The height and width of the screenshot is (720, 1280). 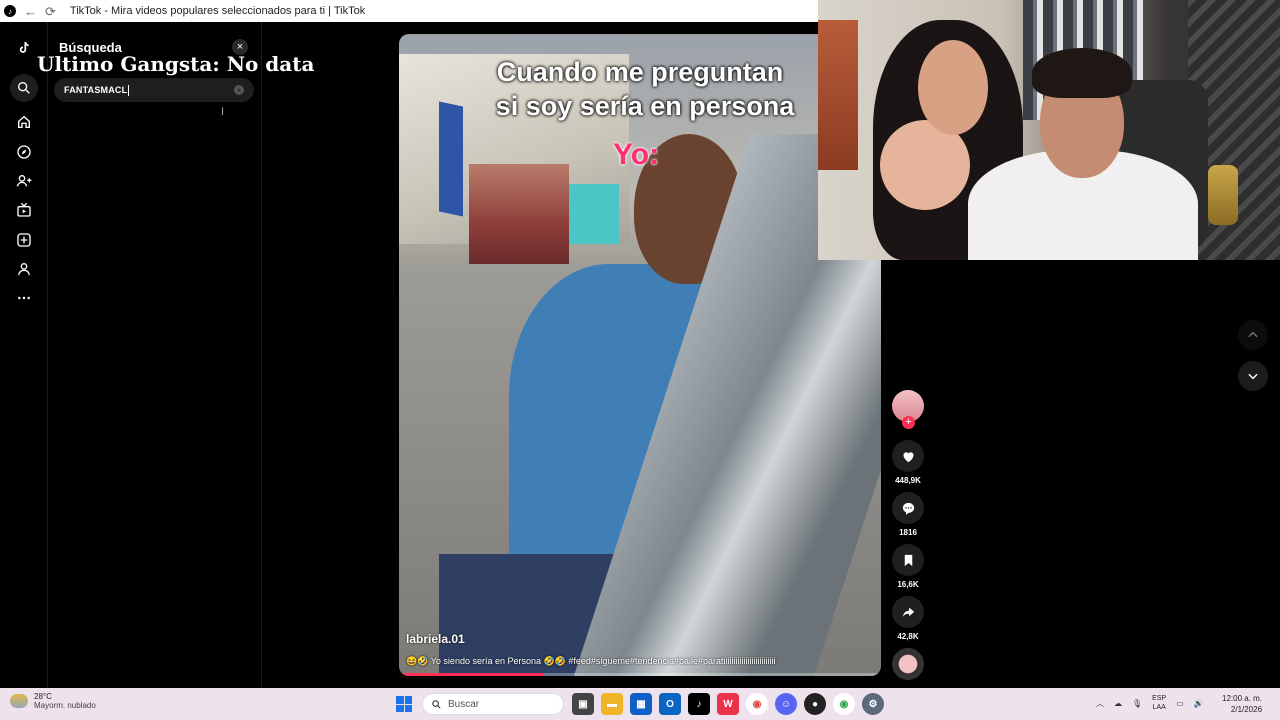 I want to click on comment-icon, so click(x=908, y=508).